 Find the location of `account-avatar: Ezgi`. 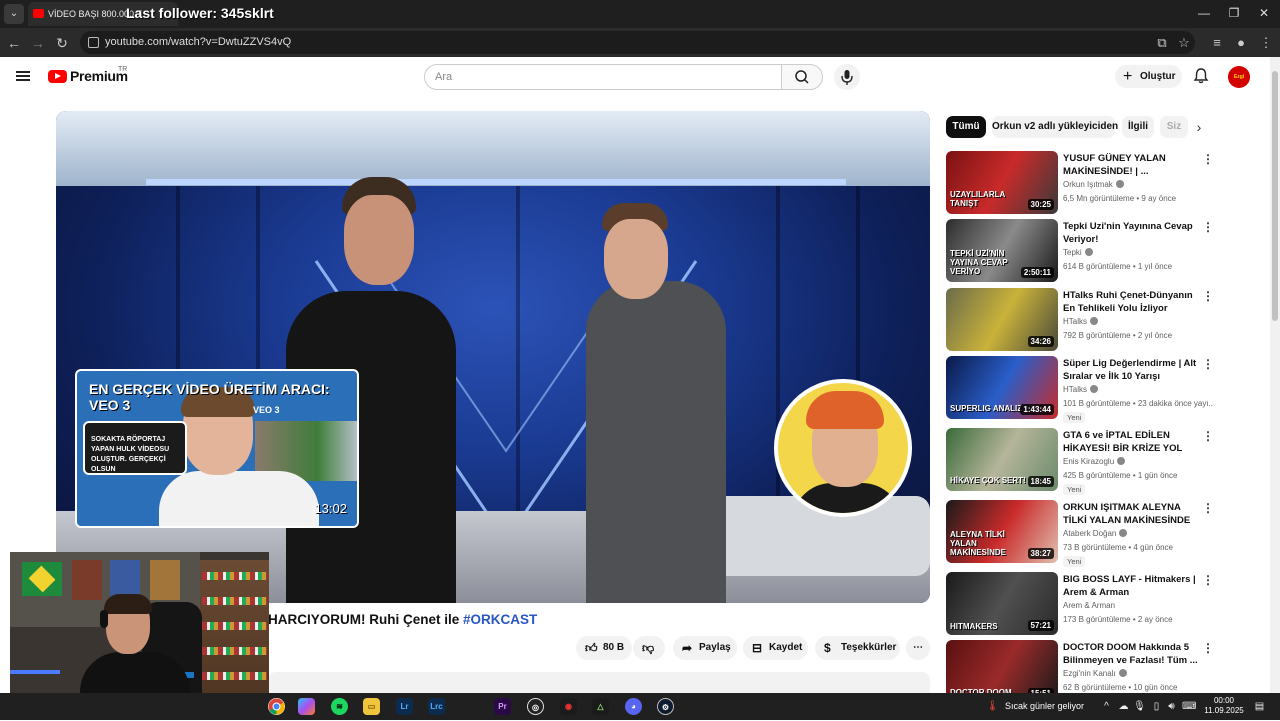

account-avatar: Ezgi is located at coordinates (1239, 77).